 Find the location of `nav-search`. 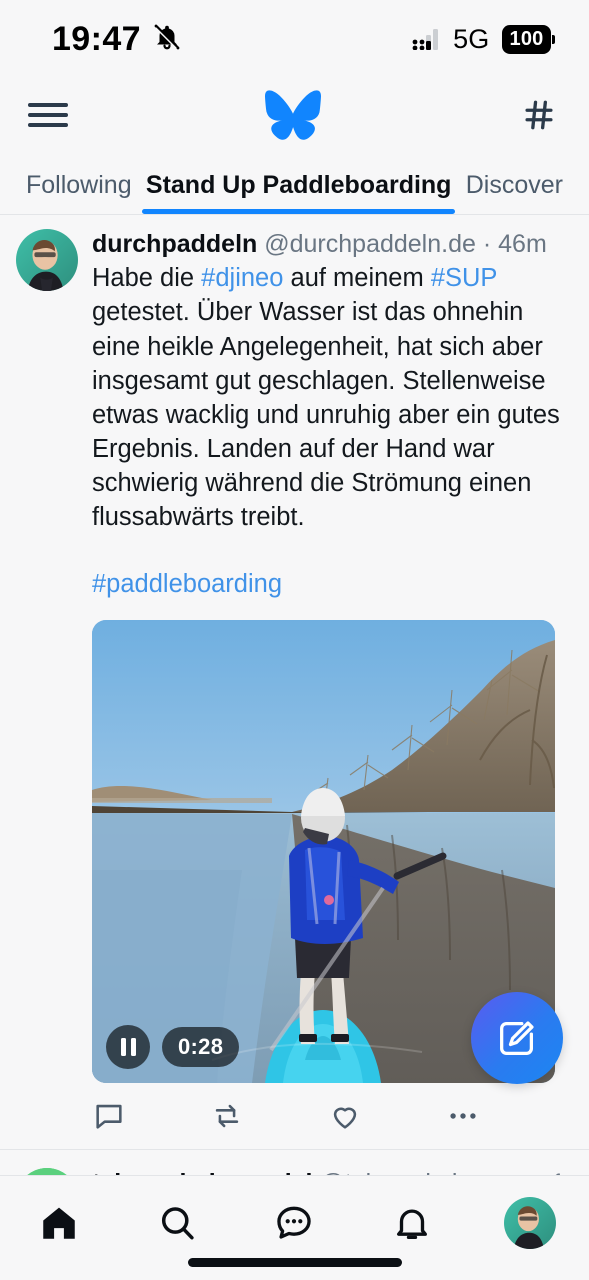

nav-search is located at coordinates (177, 1223).